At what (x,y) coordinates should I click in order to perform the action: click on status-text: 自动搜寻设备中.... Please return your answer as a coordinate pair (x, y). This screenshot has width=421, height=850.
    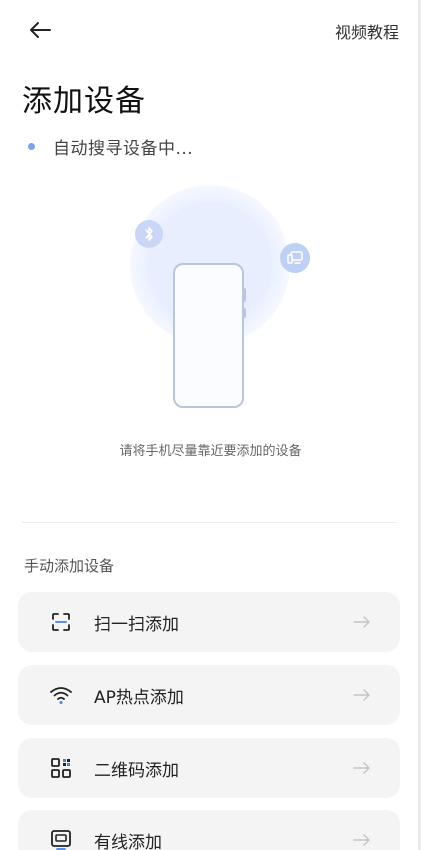
    Looking at the image, I should click on (123, 149).